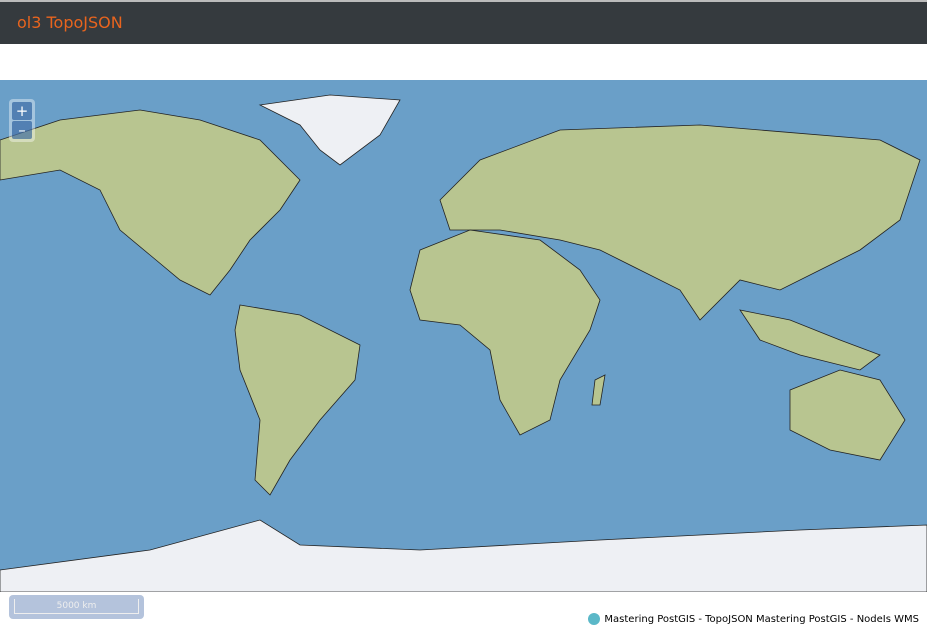  I want to click on globe-icon, so click(594, 619).